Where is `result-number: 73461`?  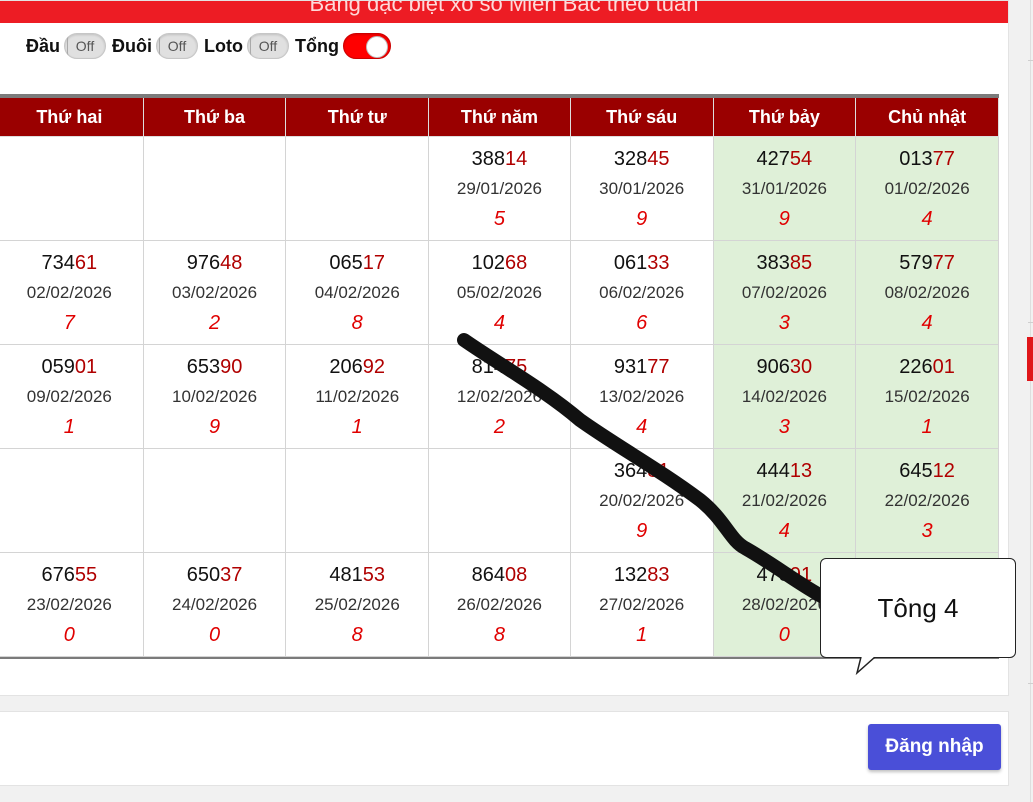
result-number: 73461 is located at coordinates (71, 263).